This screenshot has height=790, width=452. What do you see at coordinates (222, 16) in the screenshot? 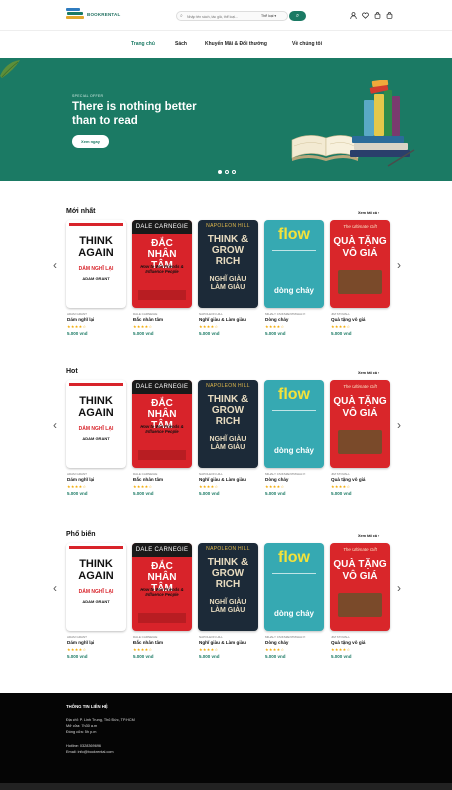
I see `search-input` at bounding box center [222, 16].